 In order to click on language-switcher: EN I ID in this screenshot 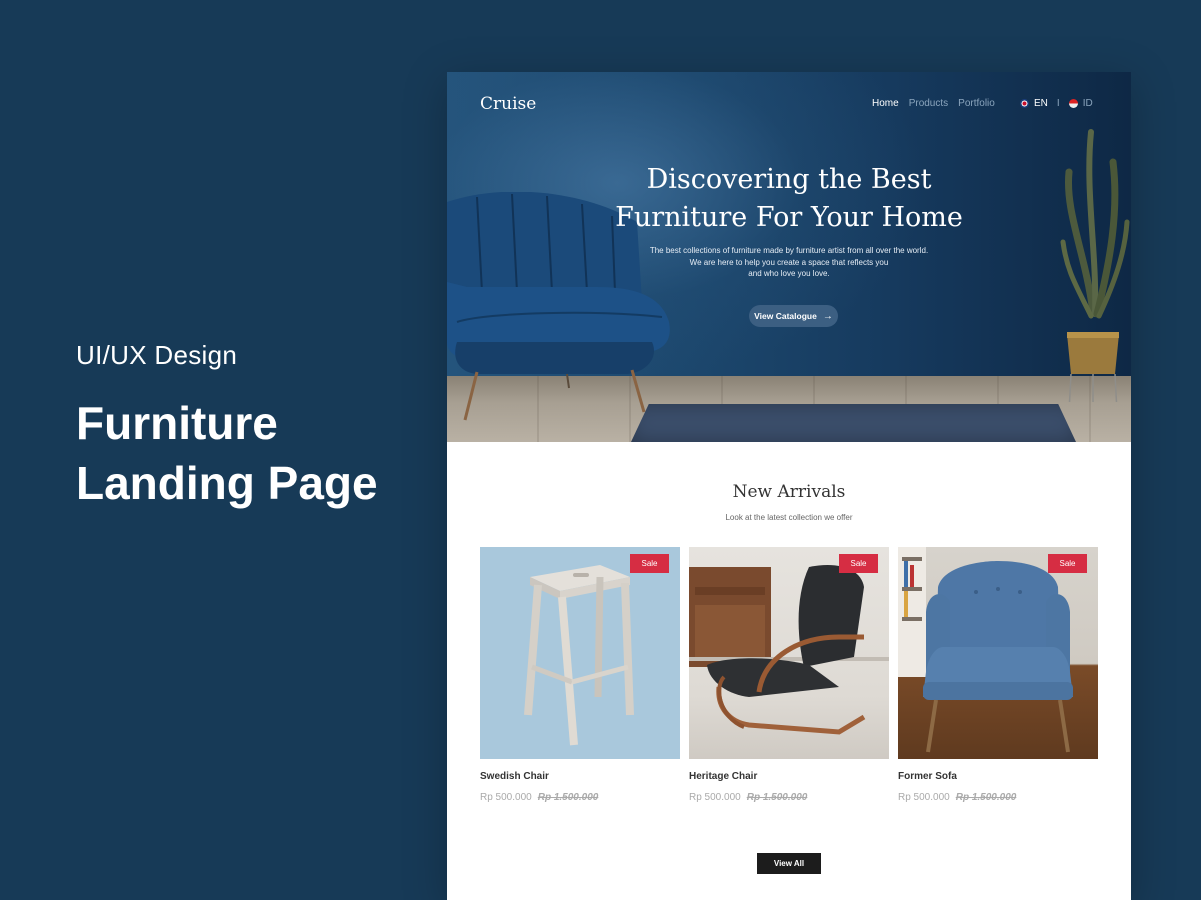, I will do `click(1056, 103)`.